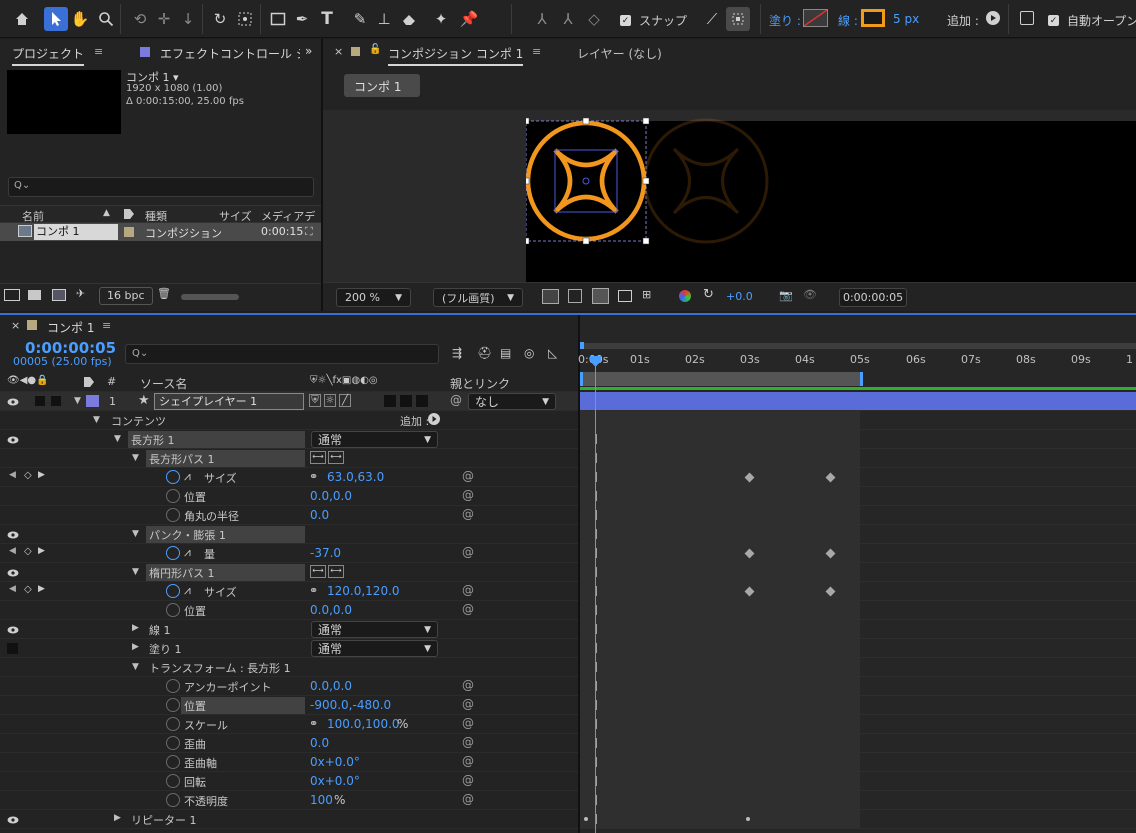 The image size is (1136, 833). What do you see at coordinates (302, 19) in the screenshot?
I see `pen-tool-icon: ✒` at bounding box center [302, 19].